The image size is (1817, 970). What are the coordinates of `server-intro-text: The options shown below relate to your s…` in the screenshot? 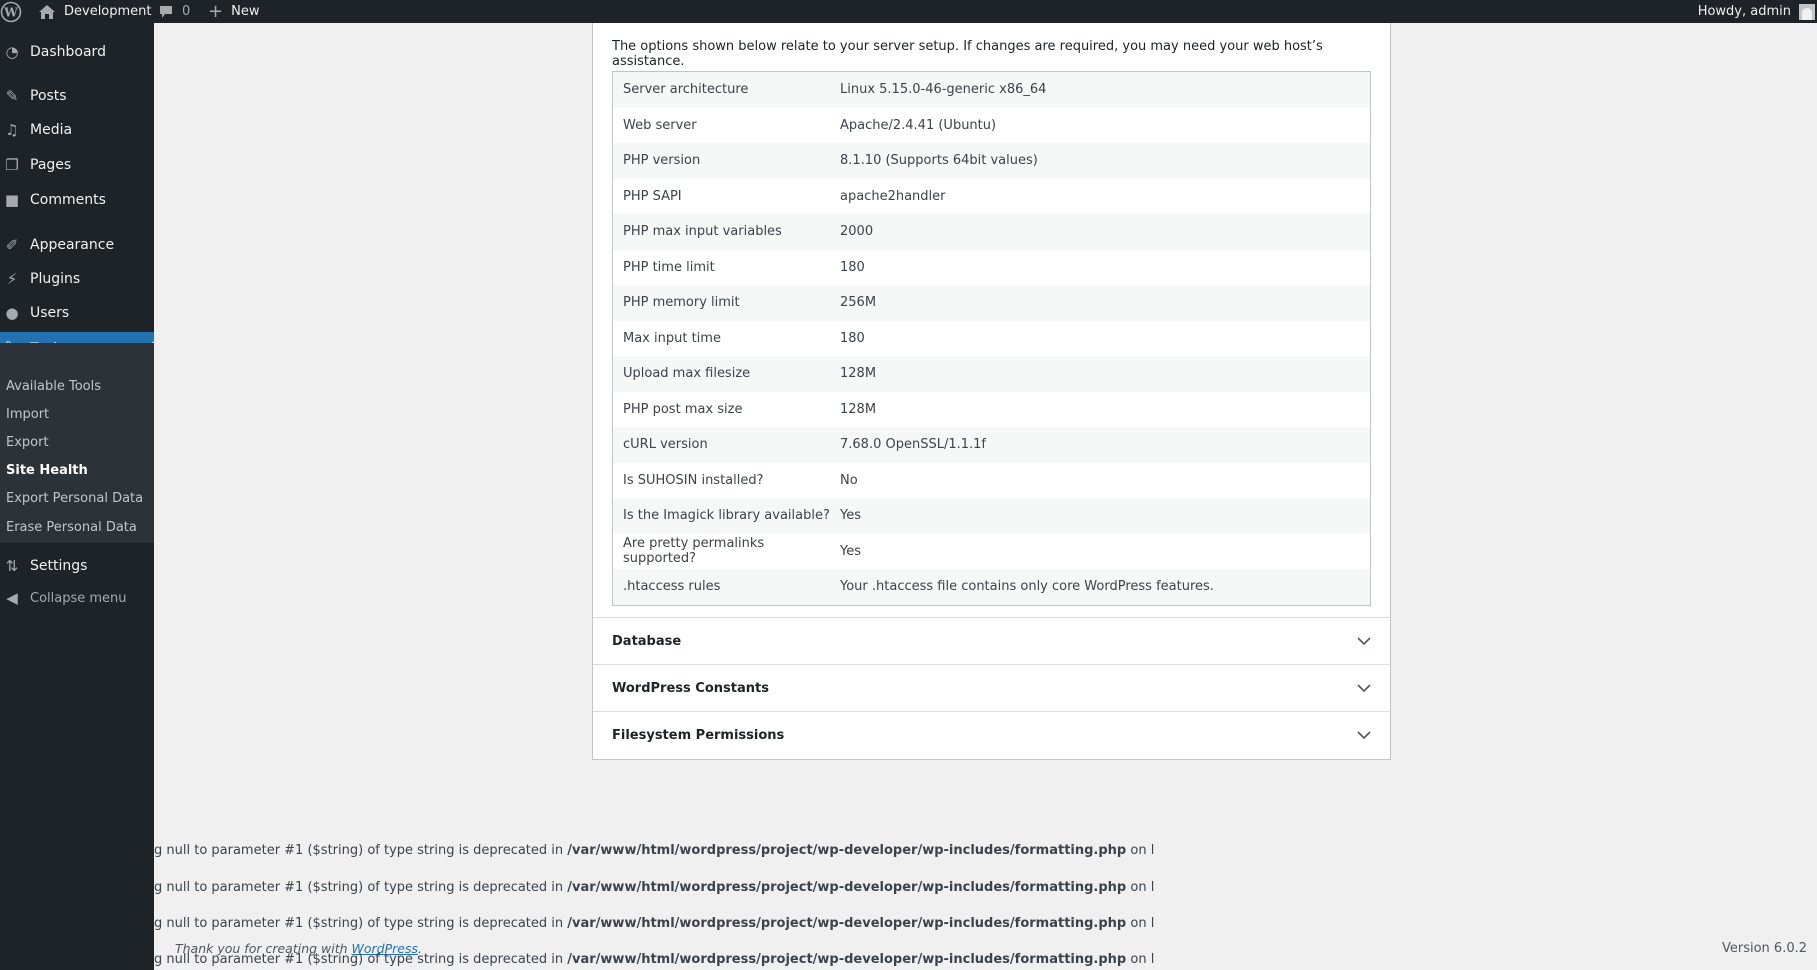 It's located at (967, 54).